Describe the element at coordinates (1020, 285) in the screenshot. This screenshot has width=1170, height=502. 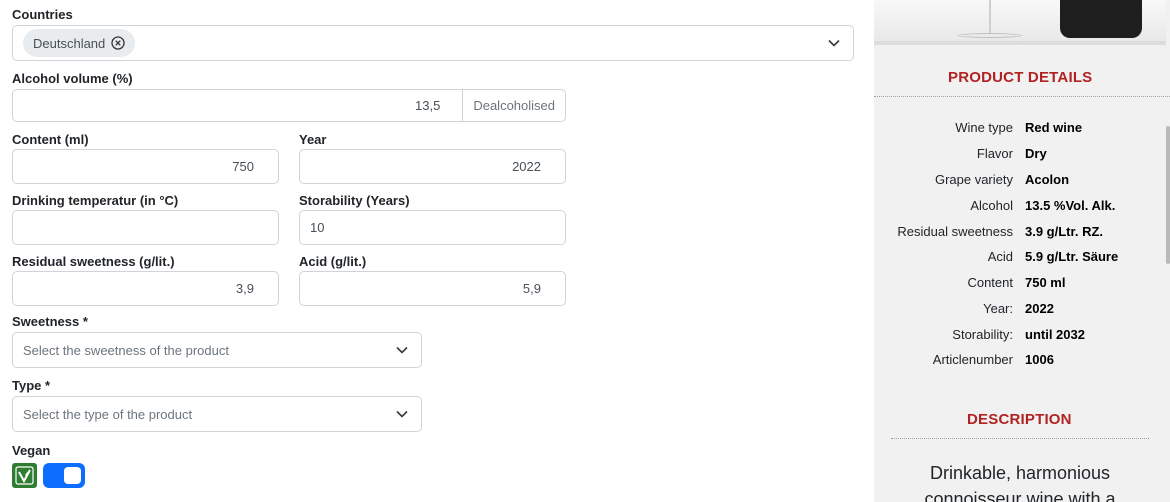
I see `detail-row: Content 750 ml` at that location.